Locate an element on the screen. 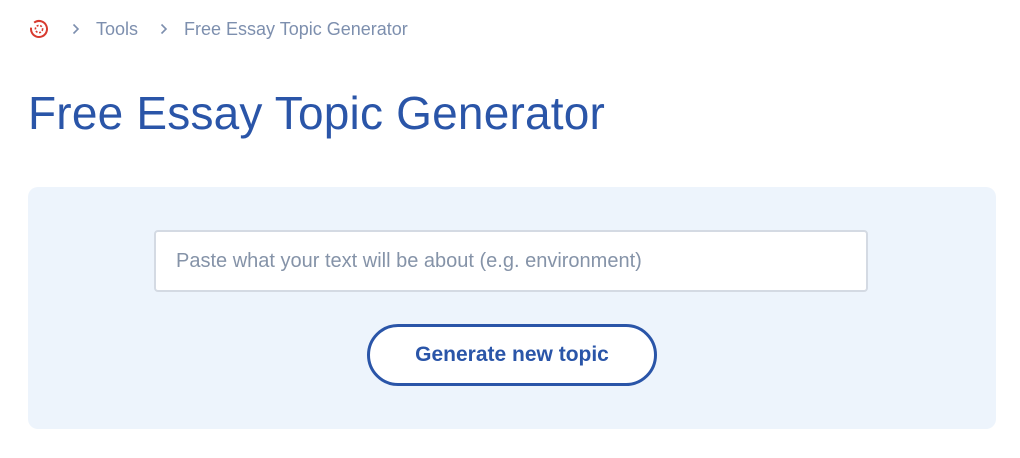 This screenshot has height=458, width=1020. page-title: Free Essay Topic Generator is located at coordinates (317, 113).